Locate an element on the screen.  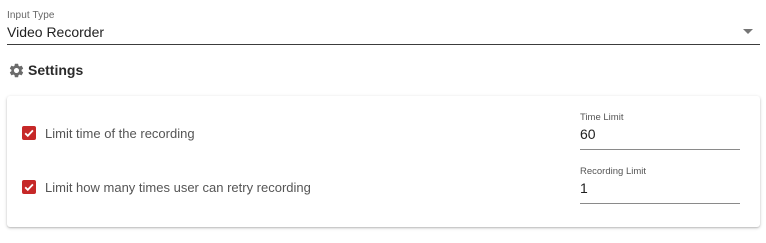
recording-limit-field-value: 1 is located at coordinates (584, 188).